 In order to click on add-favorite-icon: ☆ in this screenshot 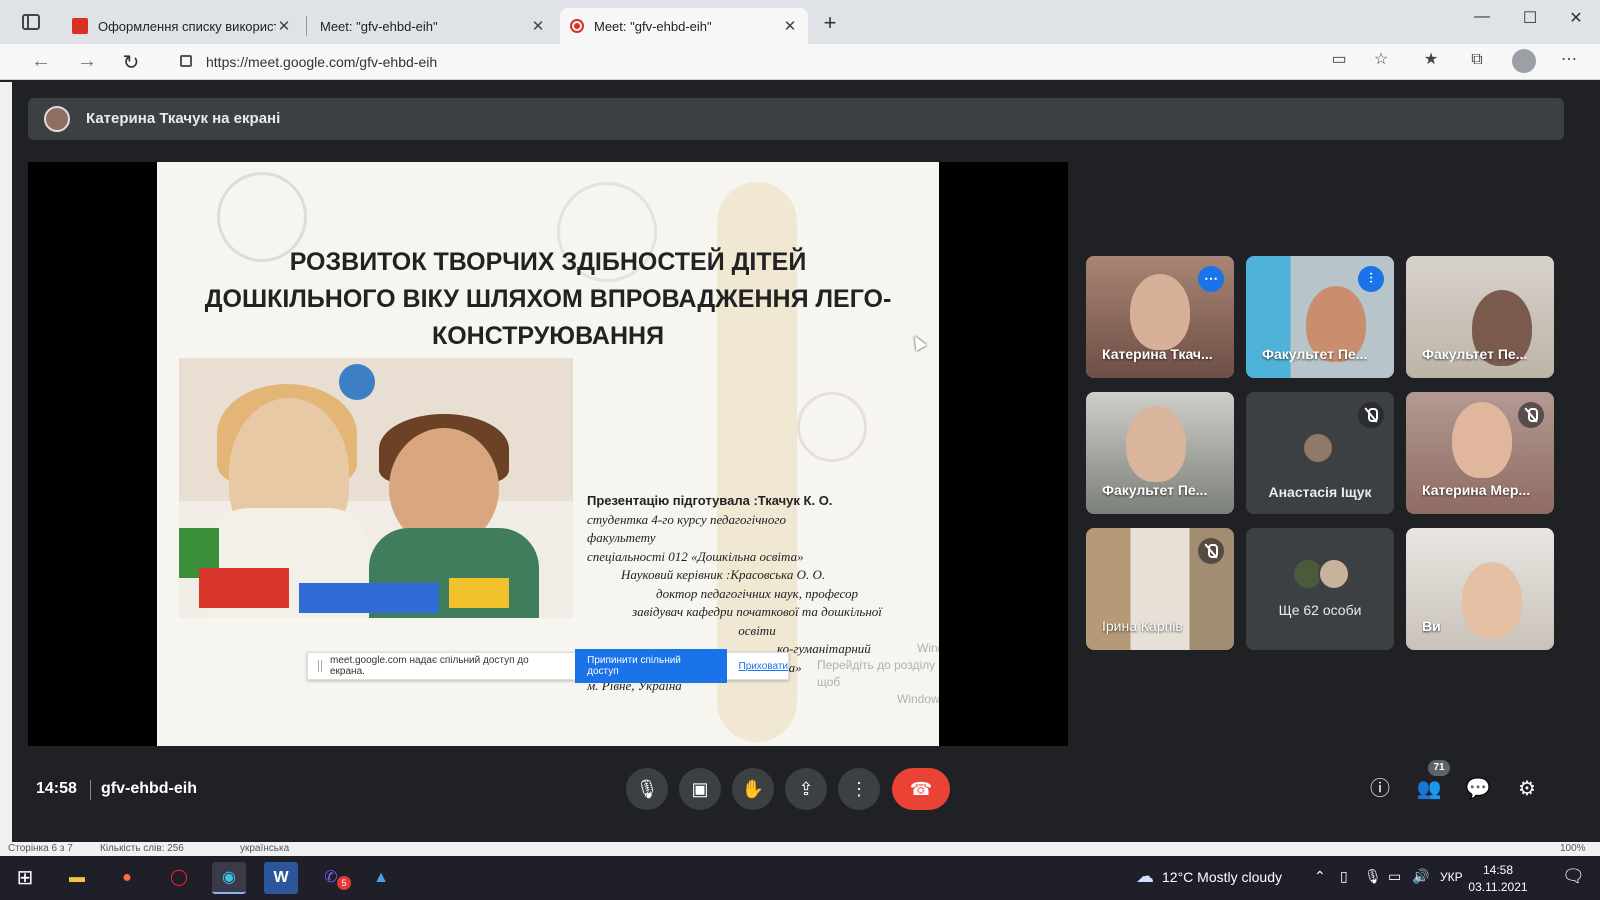, I will do `click(1381, 60)`.